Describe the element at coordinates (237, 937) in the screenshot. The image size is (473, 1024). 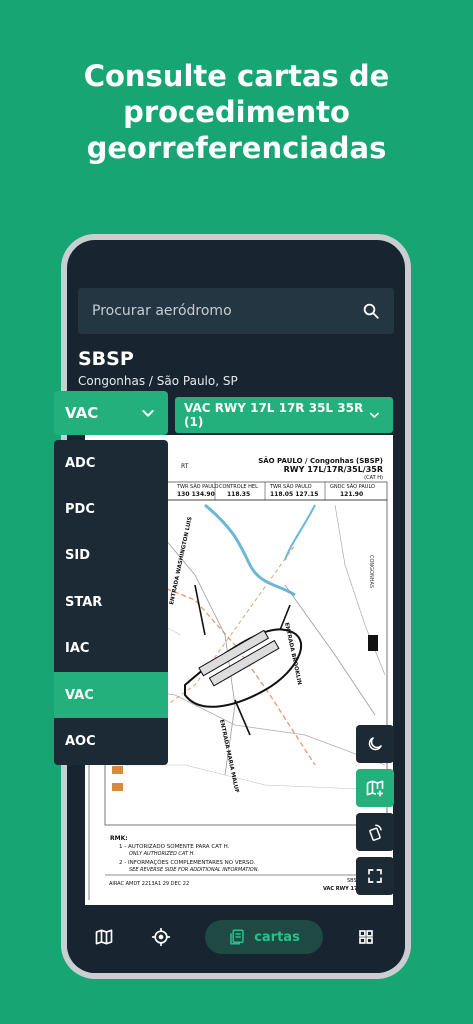
I see `charts-icon` at that location.